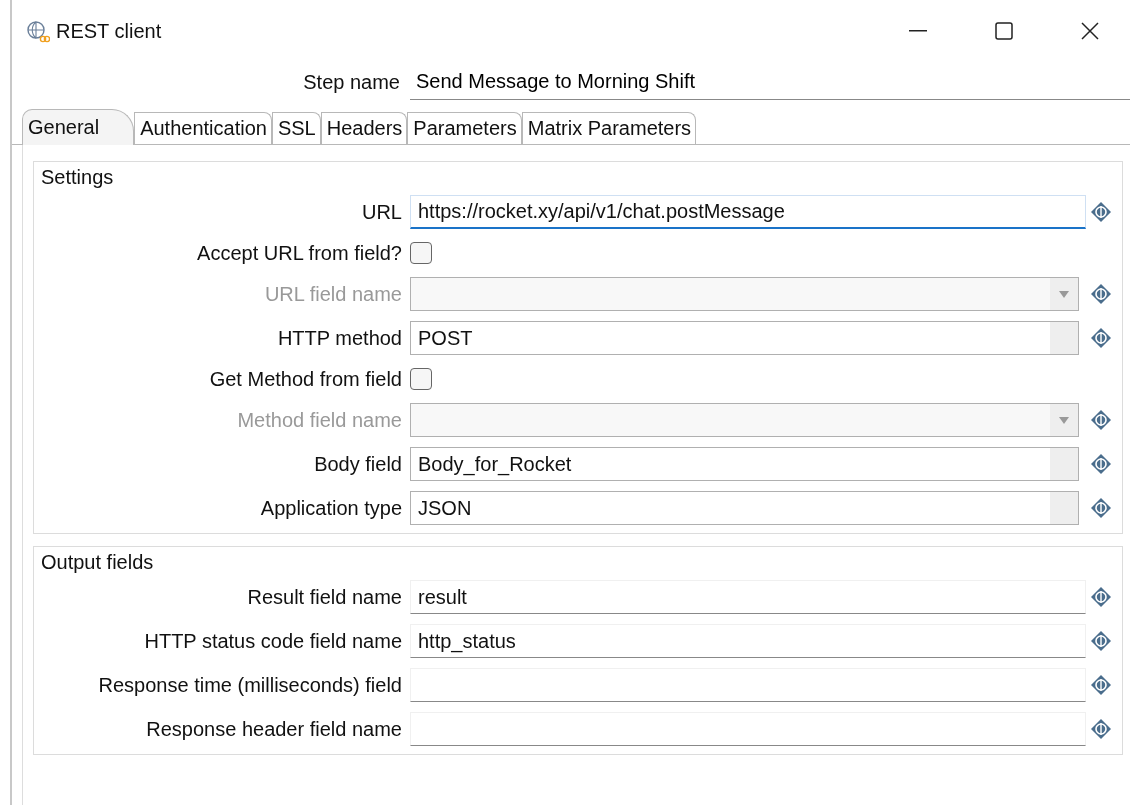 Image resolution: width=1131 pixels, height=805 pixels. I want to click on maximize-icon, so click(1004, 31).